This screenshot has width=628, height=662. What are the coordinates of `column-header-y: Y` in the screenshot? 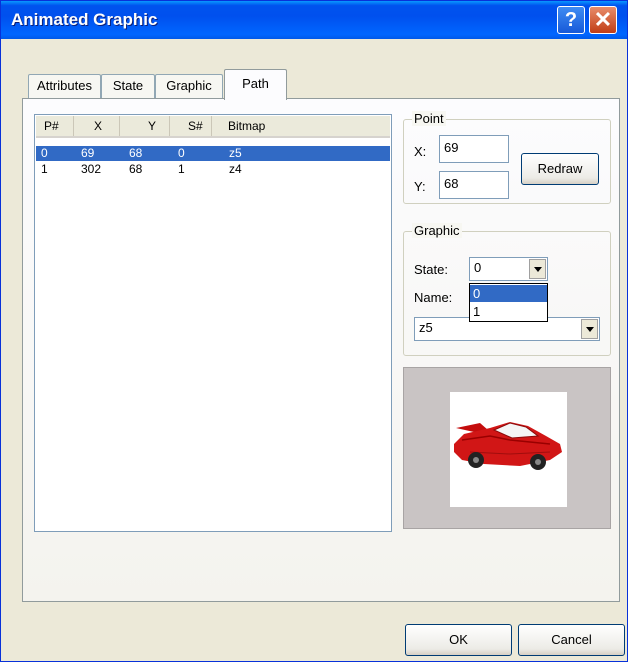 It's located at (145, 126).